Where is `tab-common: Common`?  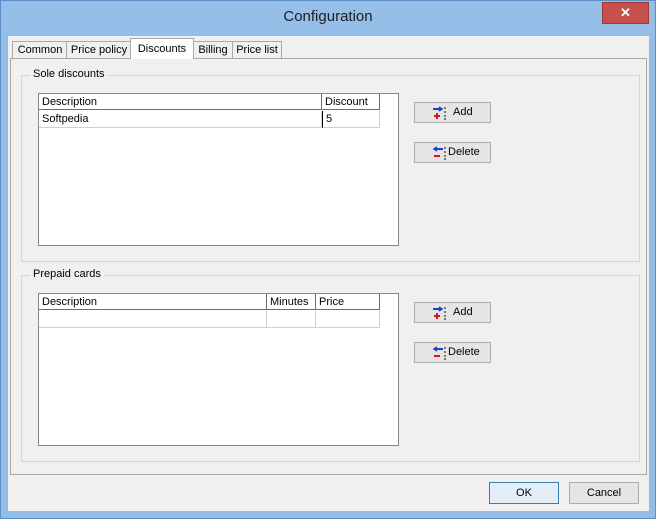 tab-common: Common is located at coordinates (40, 49).